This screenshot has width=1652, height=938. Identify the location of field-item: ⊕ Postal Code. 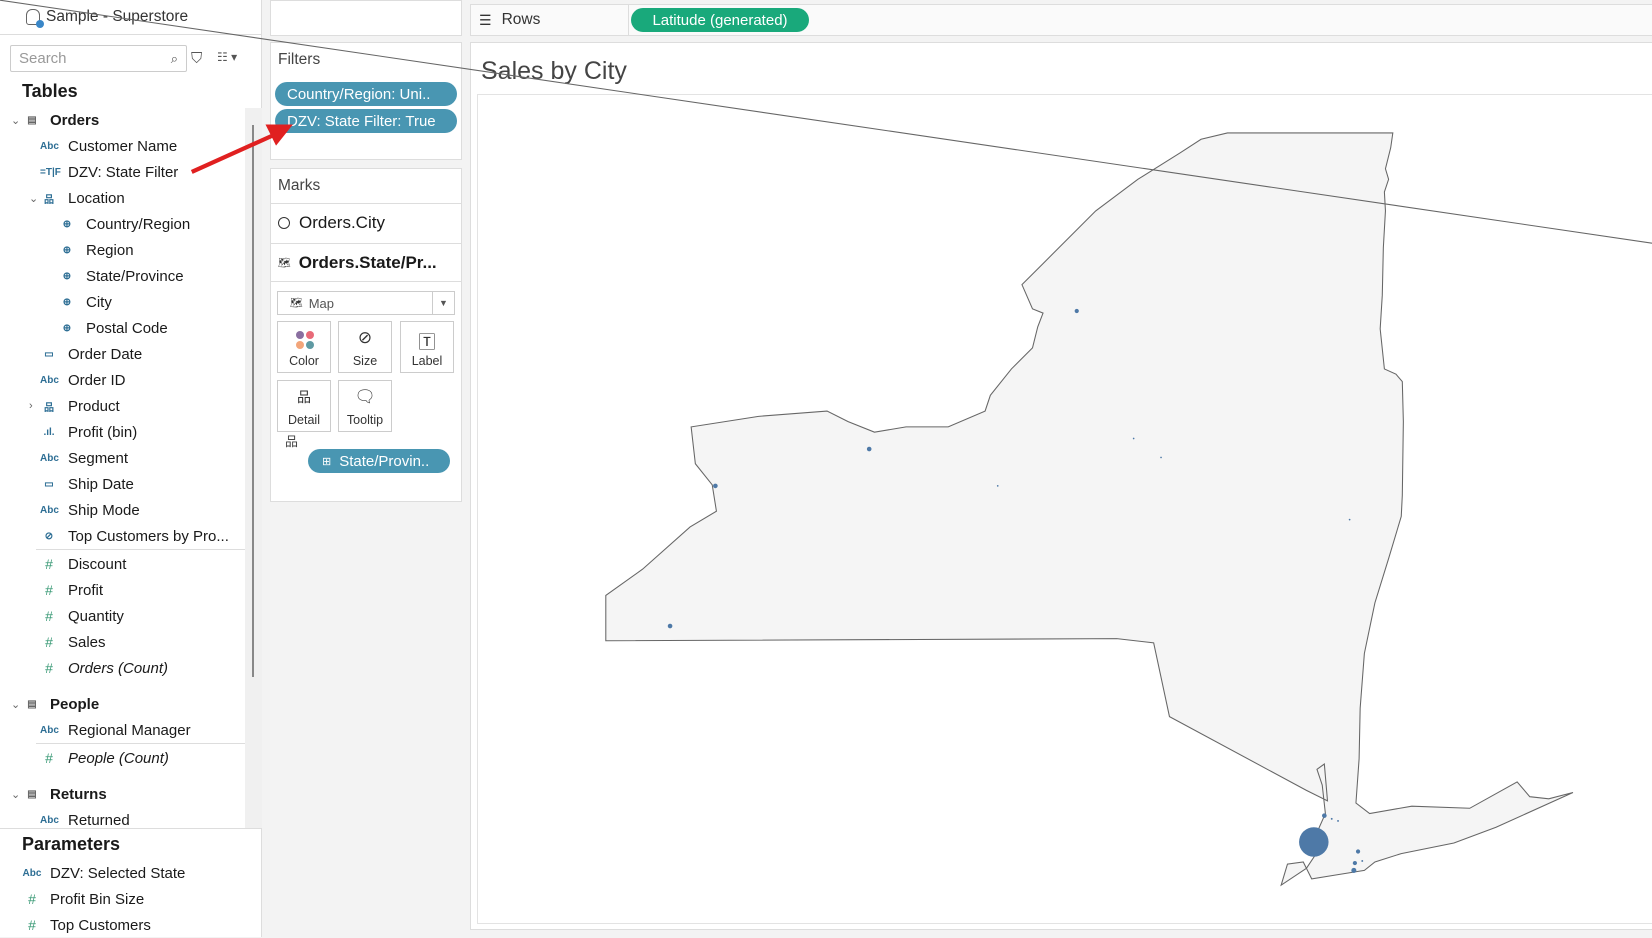
(122, 328).